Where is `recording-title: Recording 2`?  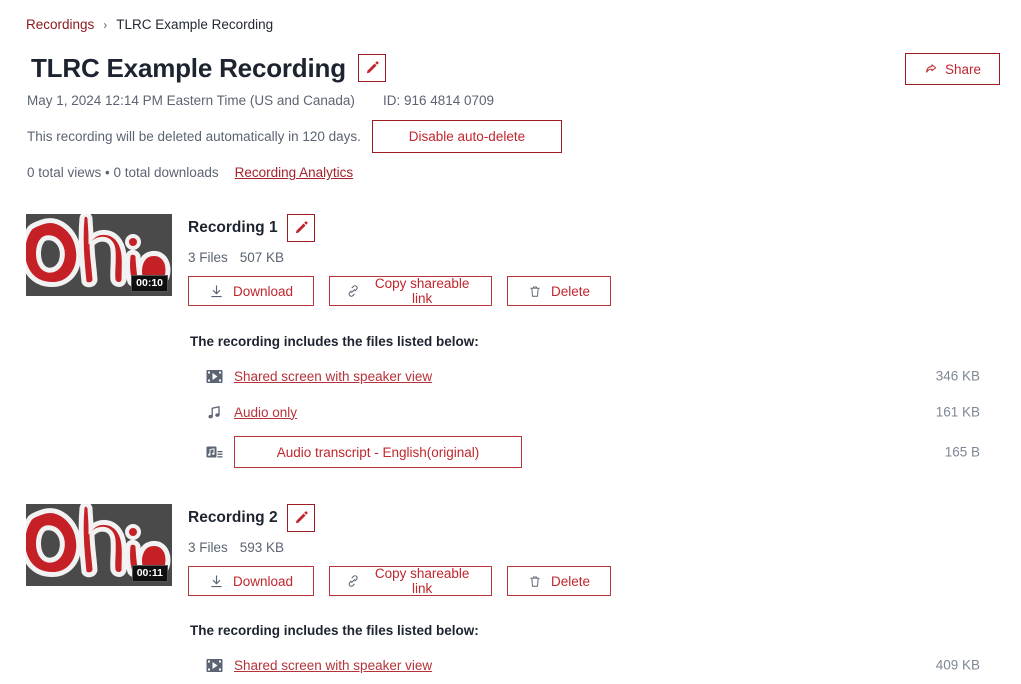
recording-title: Recording 2 is located at coordinates (233, 517).